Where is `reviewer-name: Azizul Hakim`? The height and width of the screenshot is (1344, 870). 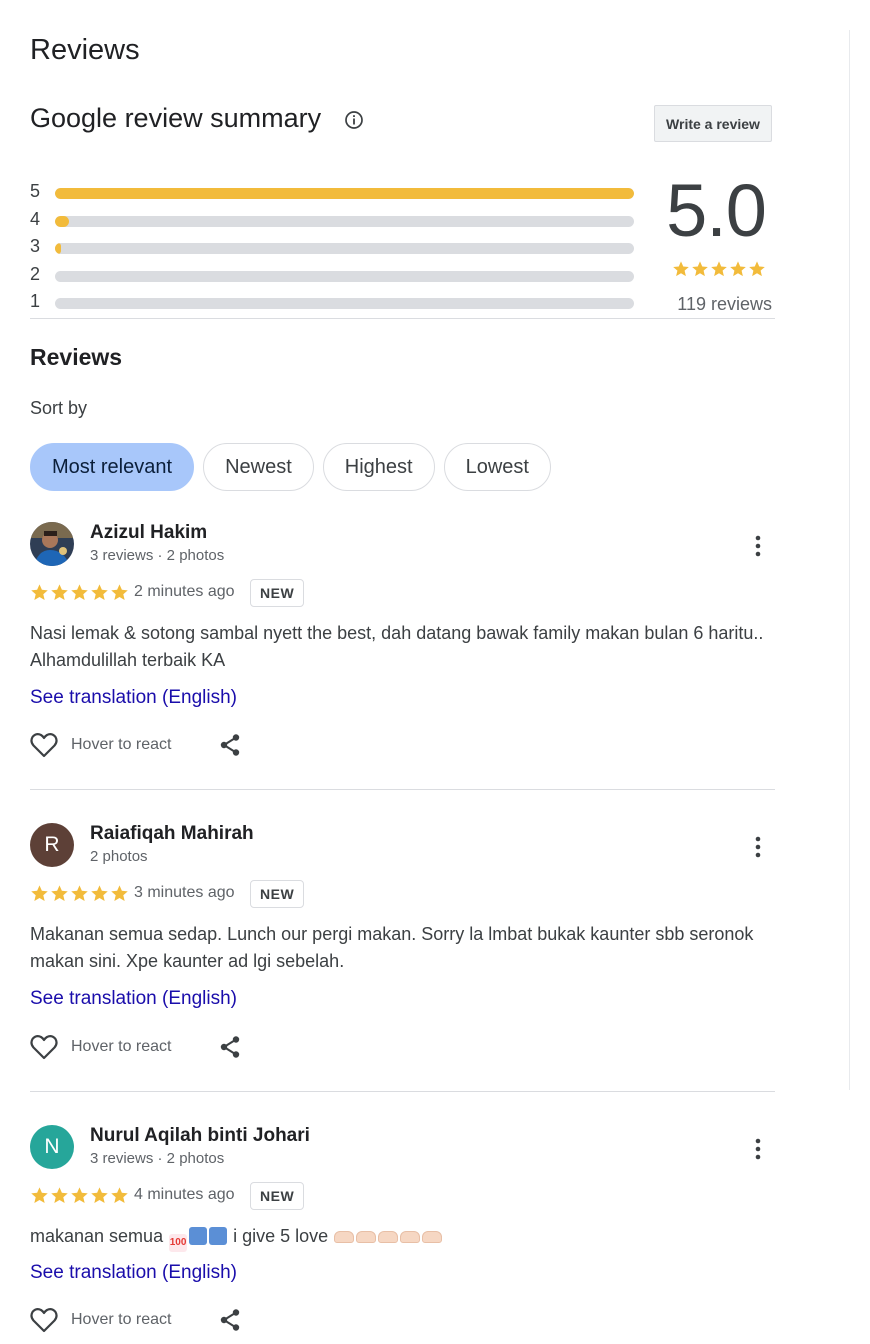
reviewer-name: Azizul Hakim is located at coordinates (148, 533).